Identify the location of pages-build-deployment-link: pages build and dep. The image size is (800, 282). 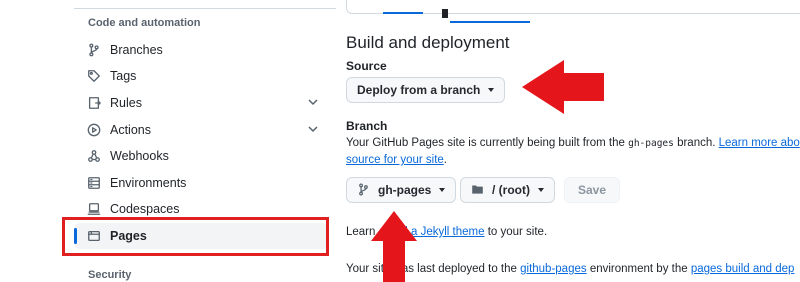
(743, 269).